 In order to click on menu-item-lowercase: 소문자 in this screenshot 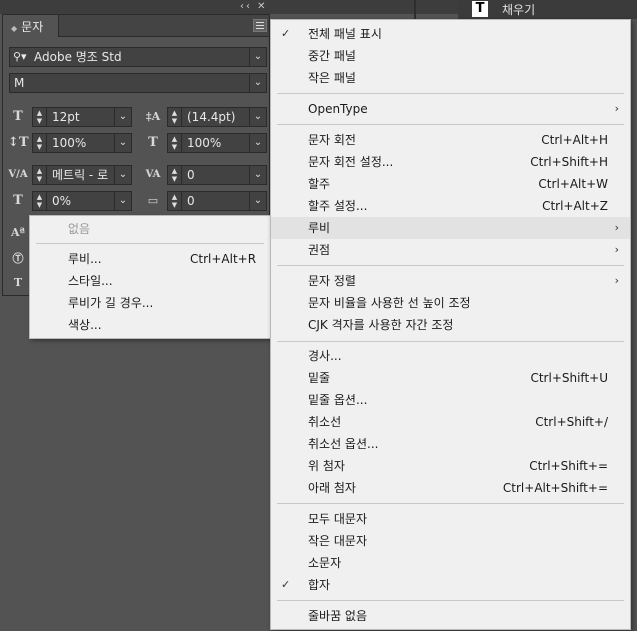, I will do `click(450, 563)`.